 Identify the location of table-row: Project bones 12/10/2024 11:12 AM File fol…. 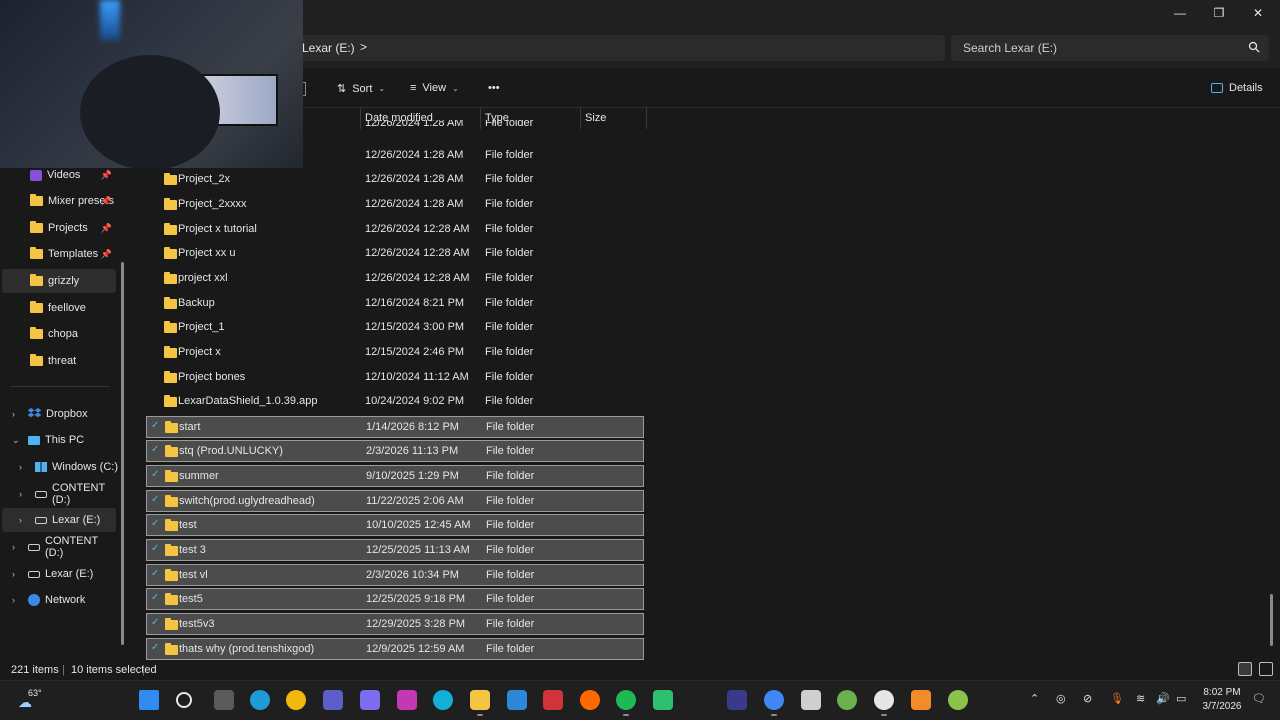
(395, 378).